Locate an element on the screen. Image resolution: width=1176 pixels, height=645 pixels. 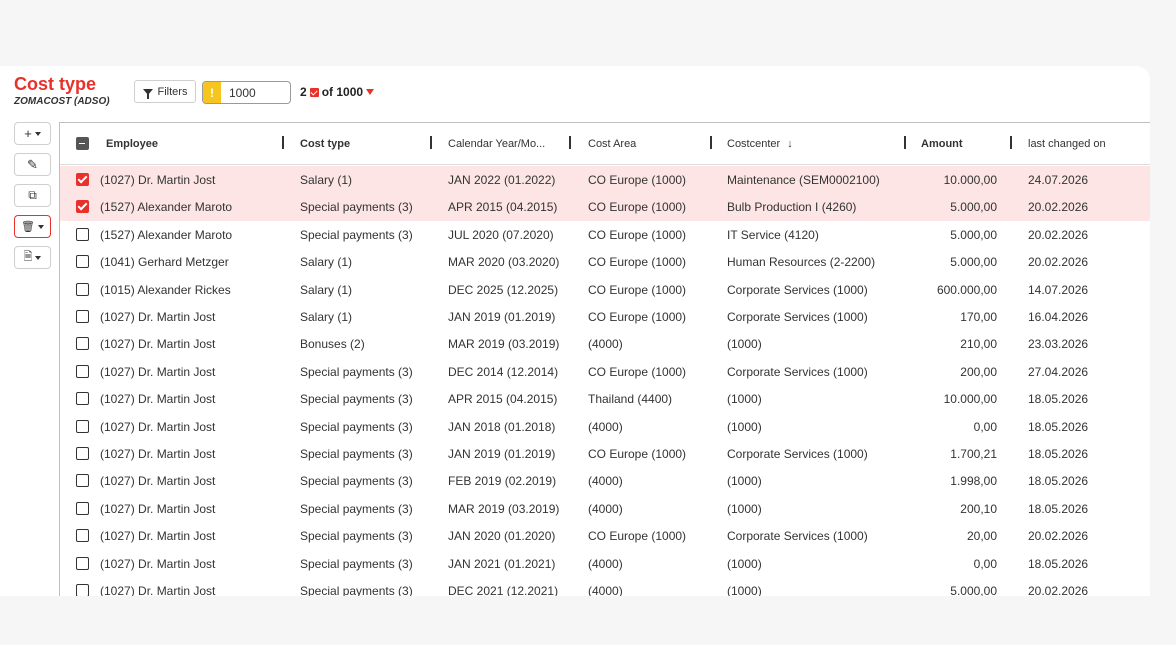
filters-button: Filters is located at coordinates (165, 91).